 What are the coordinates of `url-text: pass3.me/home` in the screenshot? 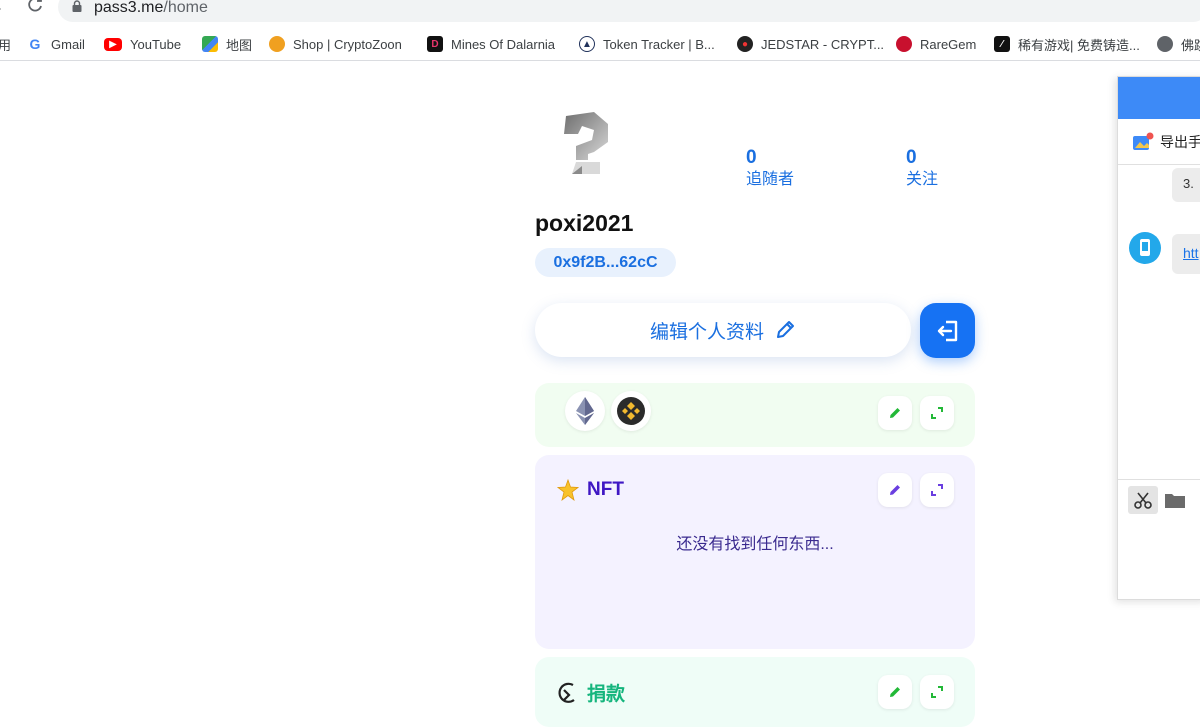 It's located at (151, 8).